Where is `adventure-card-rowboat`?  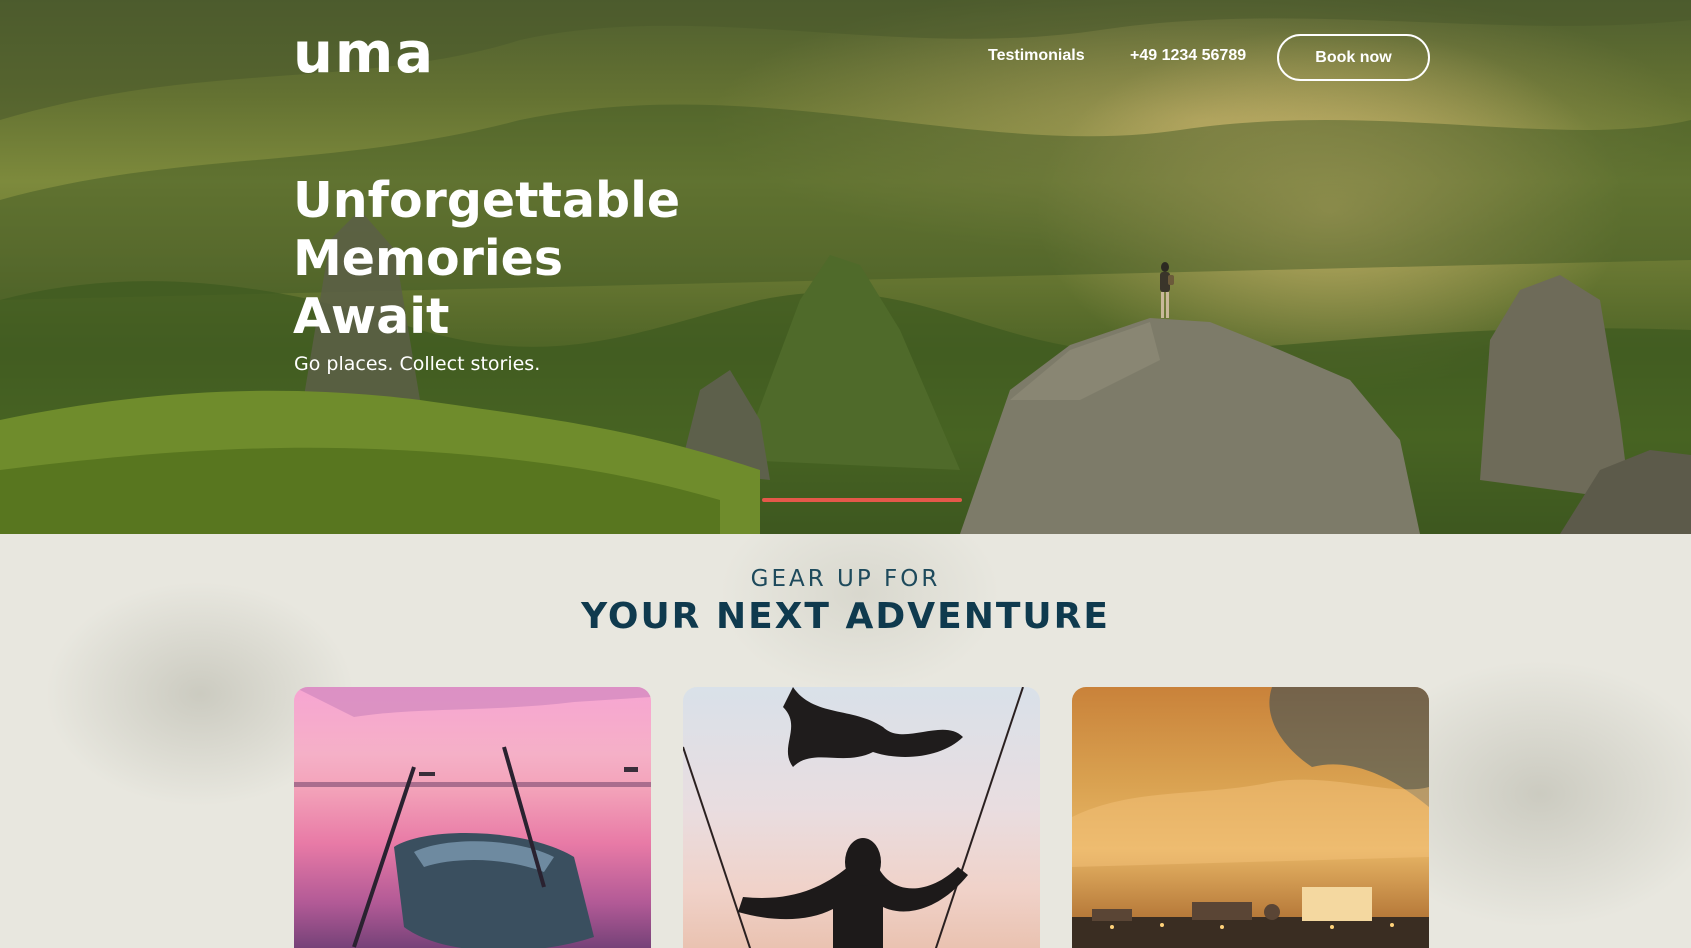
adventure-card-rowboat is located at coordinates (472, 817).